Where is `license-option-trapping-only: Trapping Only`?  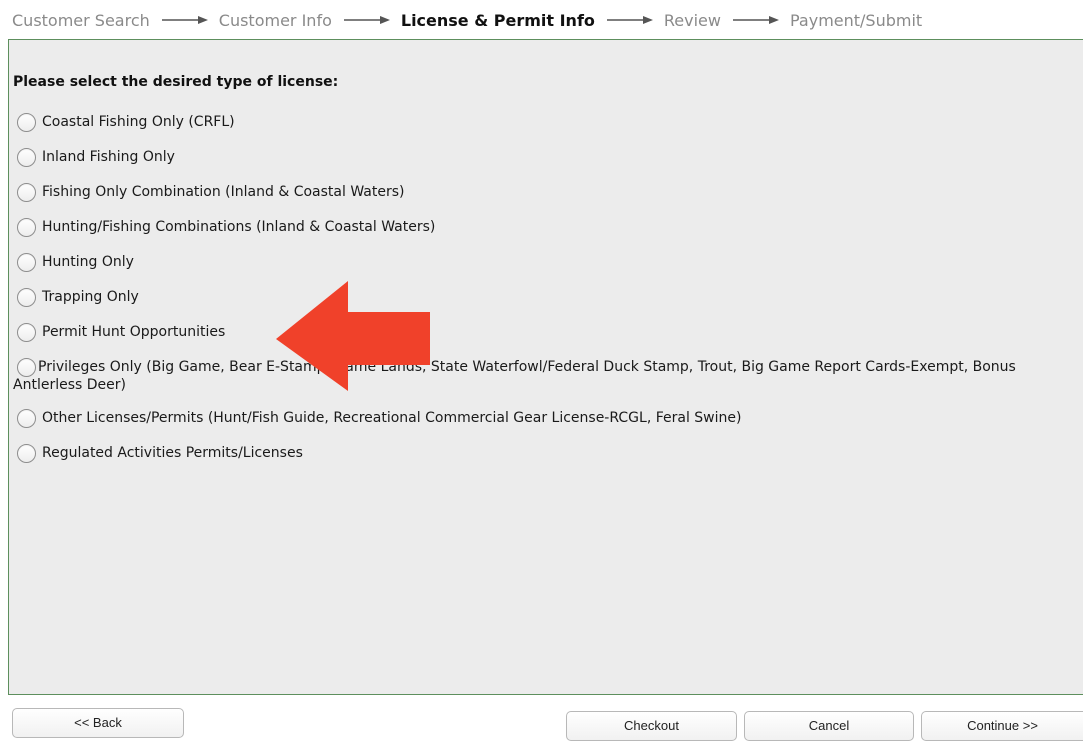 license-option-trapping-only: Trapping Only is located at coordinates (547, 297).